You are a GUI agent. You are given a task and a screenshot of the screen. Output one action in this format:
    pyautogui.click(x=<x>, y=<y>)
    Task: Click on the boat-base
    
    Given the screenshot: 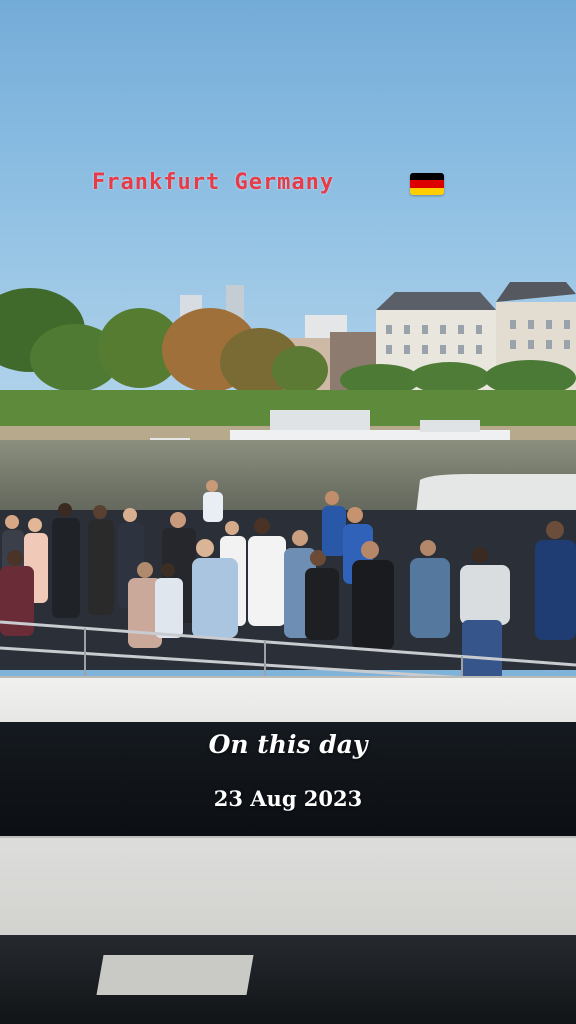 What is the action you would take?
    pyautogui.click(x=288, y=979)
    